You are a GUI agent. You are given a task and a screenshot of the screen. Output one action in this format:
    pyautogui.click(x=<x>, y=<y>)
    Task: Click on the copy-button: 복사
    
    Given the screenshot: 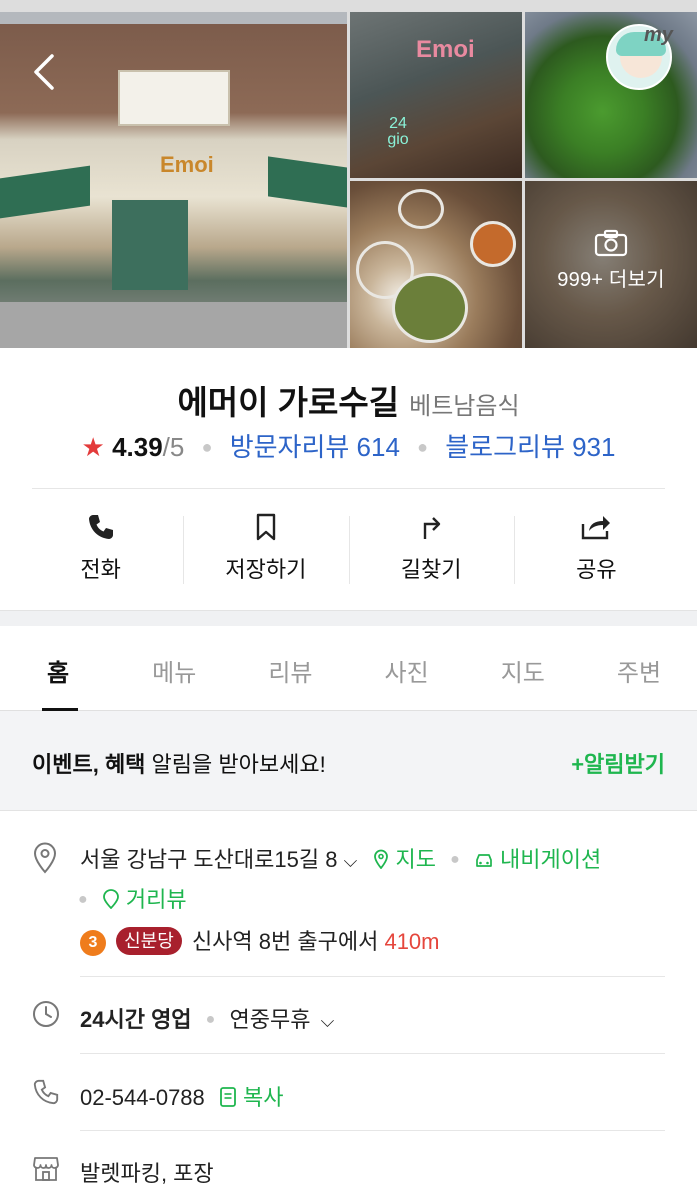 What is the action you would take?
    pyautogui.click(x=251, y=1097)
    